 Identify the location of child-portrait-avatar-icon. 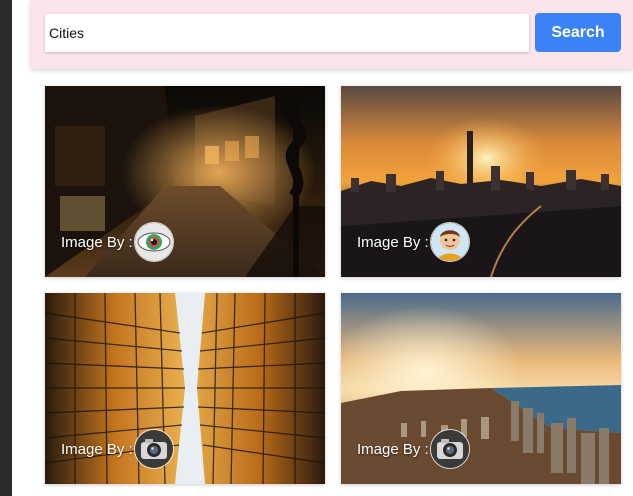
(449, 242).